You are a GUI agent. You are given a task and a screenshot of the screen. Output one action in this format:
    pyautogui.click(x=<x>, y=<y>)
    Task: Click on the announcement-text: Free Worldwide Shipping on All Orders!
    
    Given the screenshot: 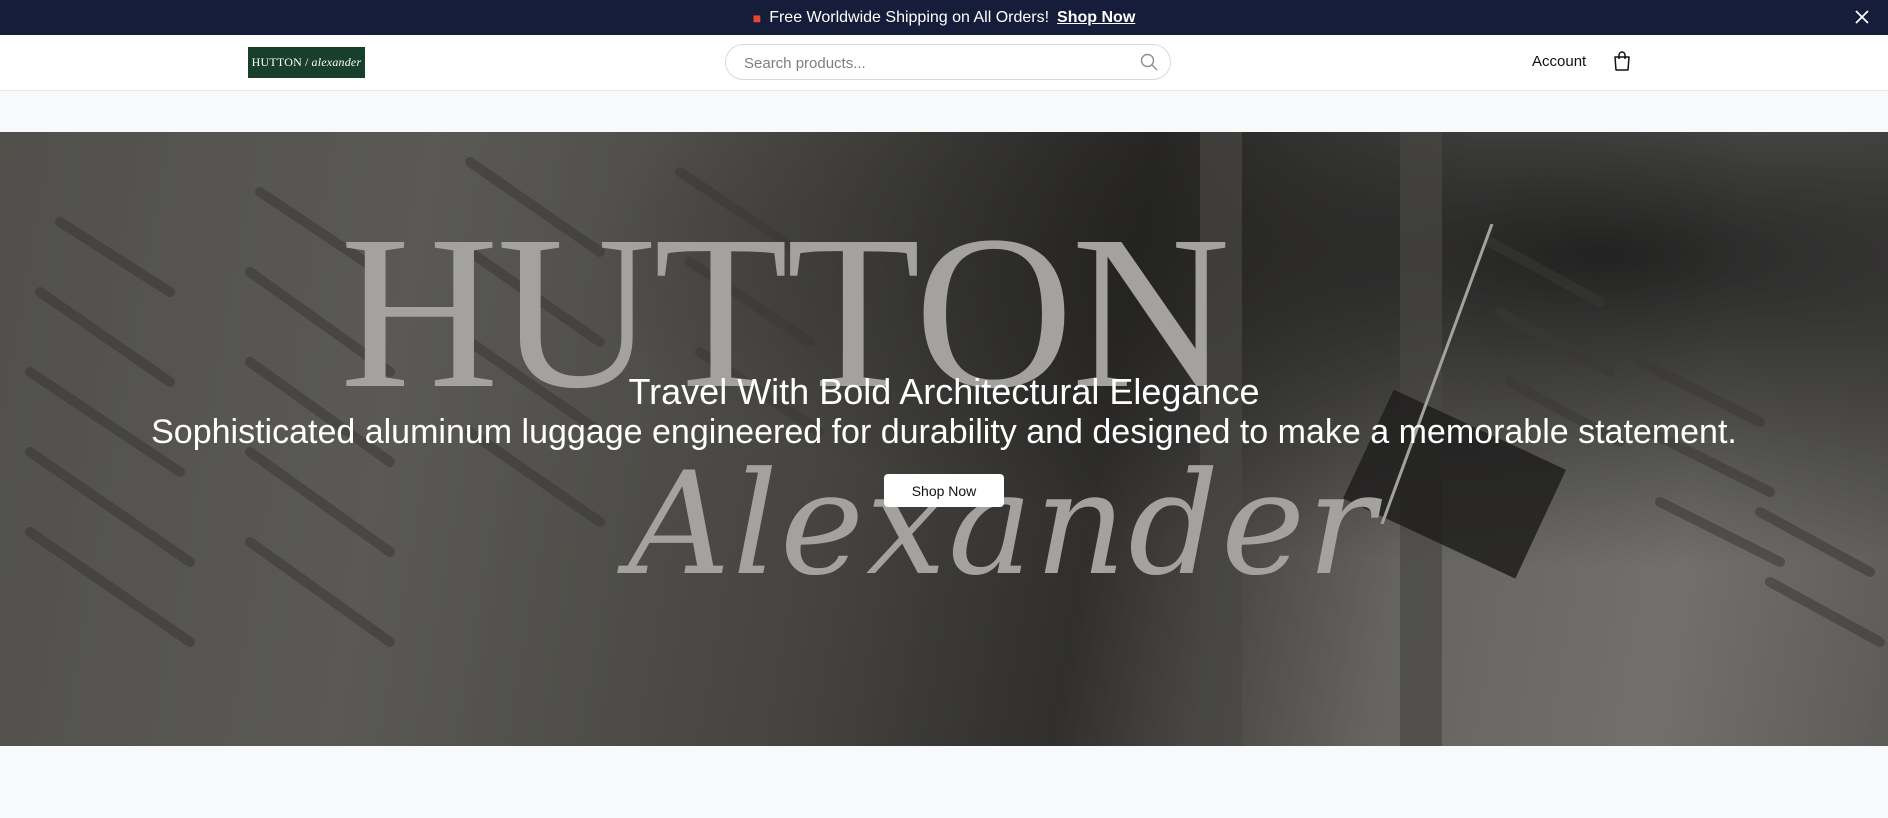 What is the action you would take?
    pyautogui.click(x=909, y=17)
    